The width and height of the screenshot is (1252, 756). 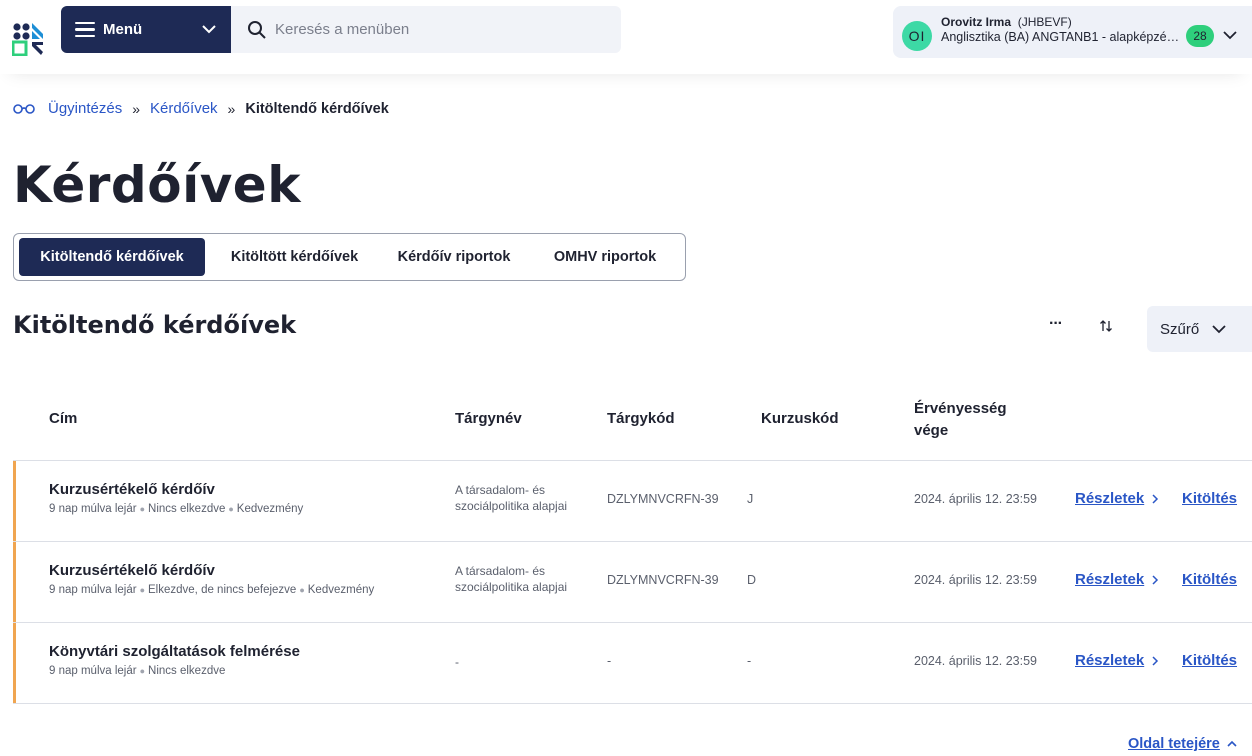 I want to click on column-header-valid-line2: vége, so click(x=931, y=430).